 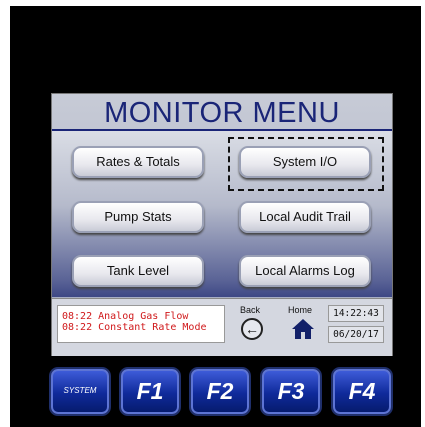 What do you see at coordinates (150, 391) in the screenshot?
I see `f1-key: F1` at bounding box center [150, 391].